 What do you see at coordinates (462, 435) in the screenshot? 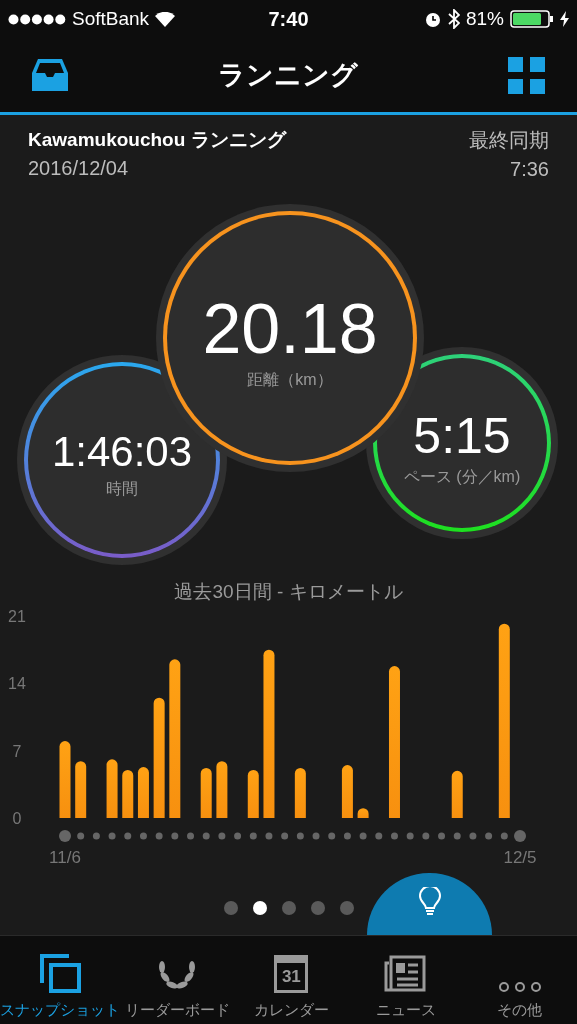
I see `metric-value: 5:15` at bounding box center [462, 435].